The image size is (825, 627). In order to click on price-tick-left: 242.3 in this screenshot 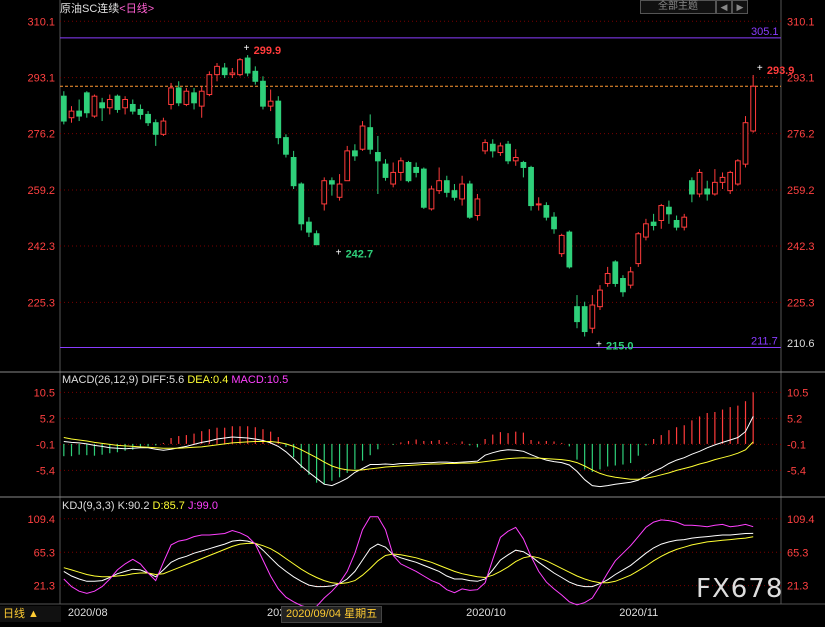, I will do `click(41, 247)`.